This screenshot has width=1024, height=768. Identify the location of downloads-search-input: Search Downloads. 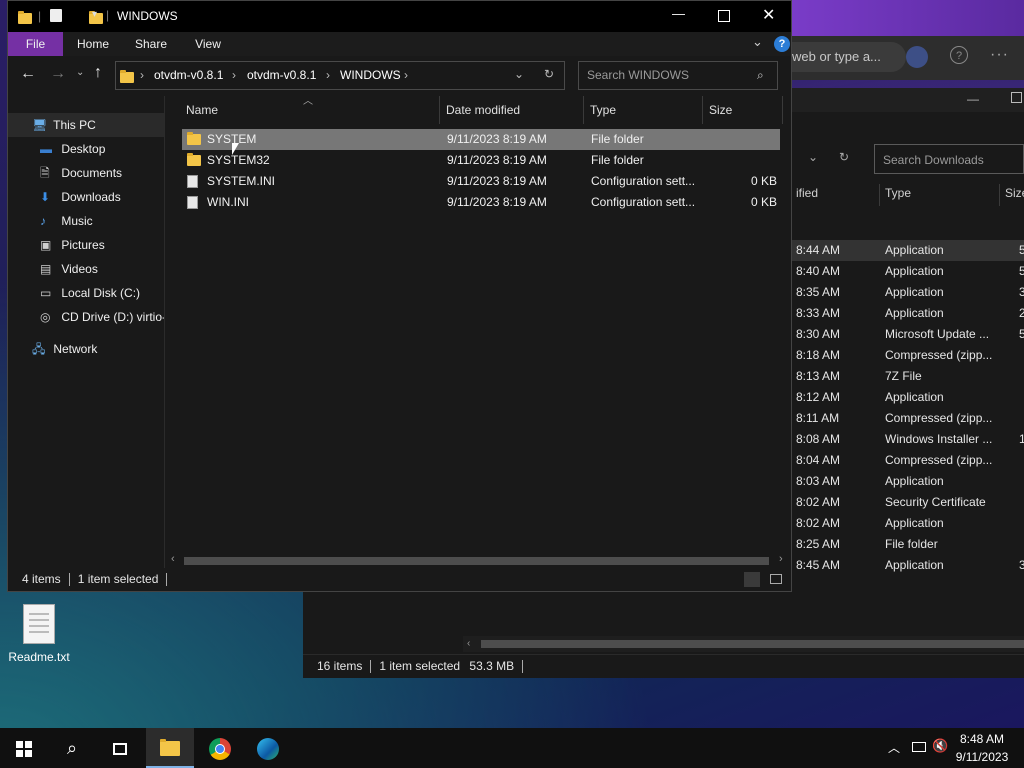
(949, 159).